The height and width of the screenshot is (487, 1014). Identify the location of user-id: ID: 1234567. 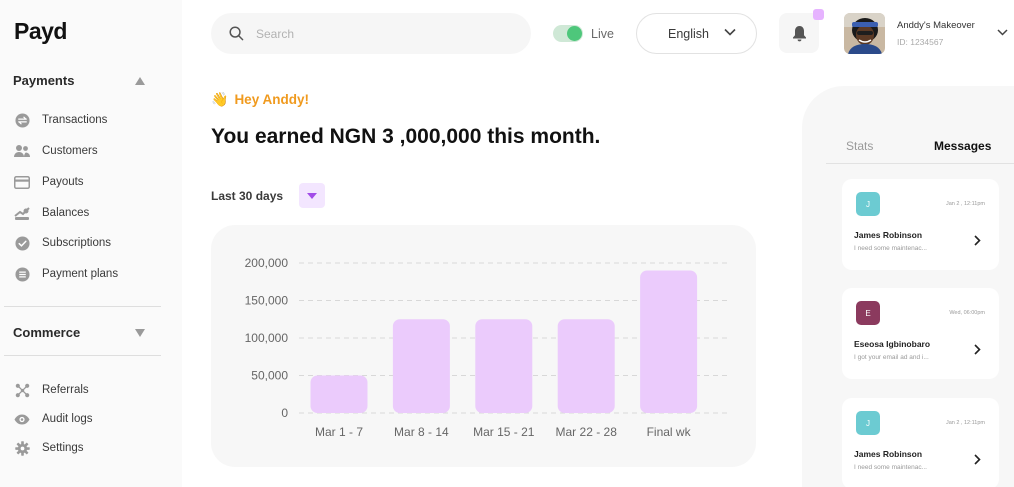
(920, 42).